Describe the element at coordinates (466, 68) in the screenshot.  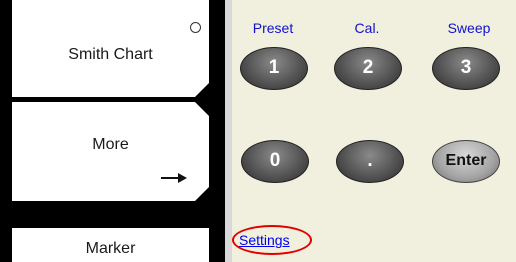
I see `key-3: 3` at that location.